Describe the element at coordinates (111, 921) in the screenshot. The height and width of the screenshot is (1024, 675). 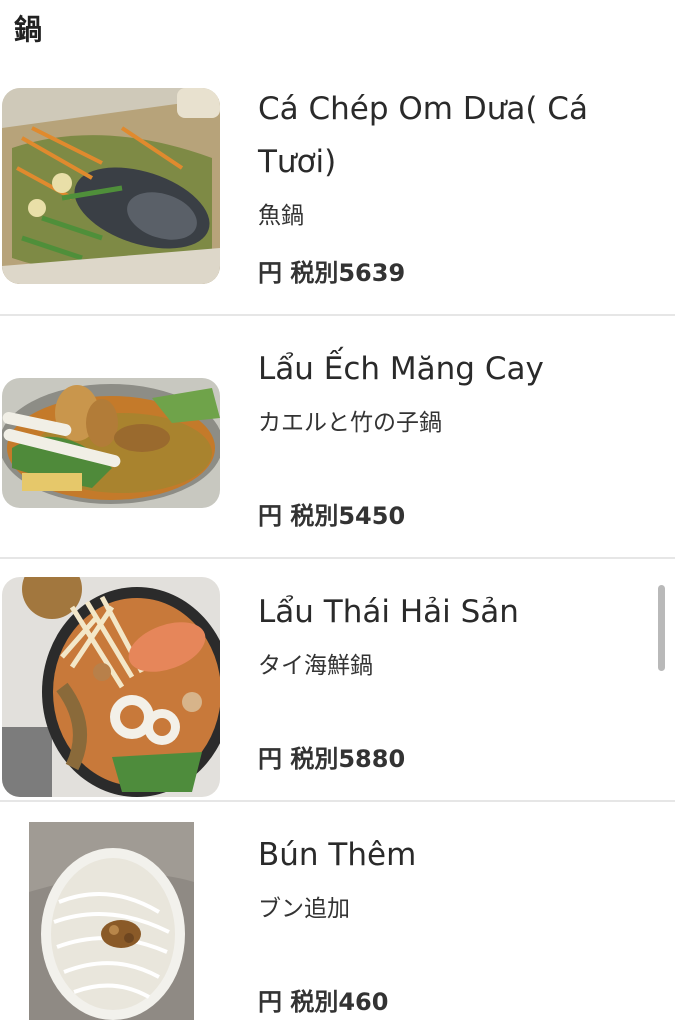
I see `rice-noodle-photo` at that location.